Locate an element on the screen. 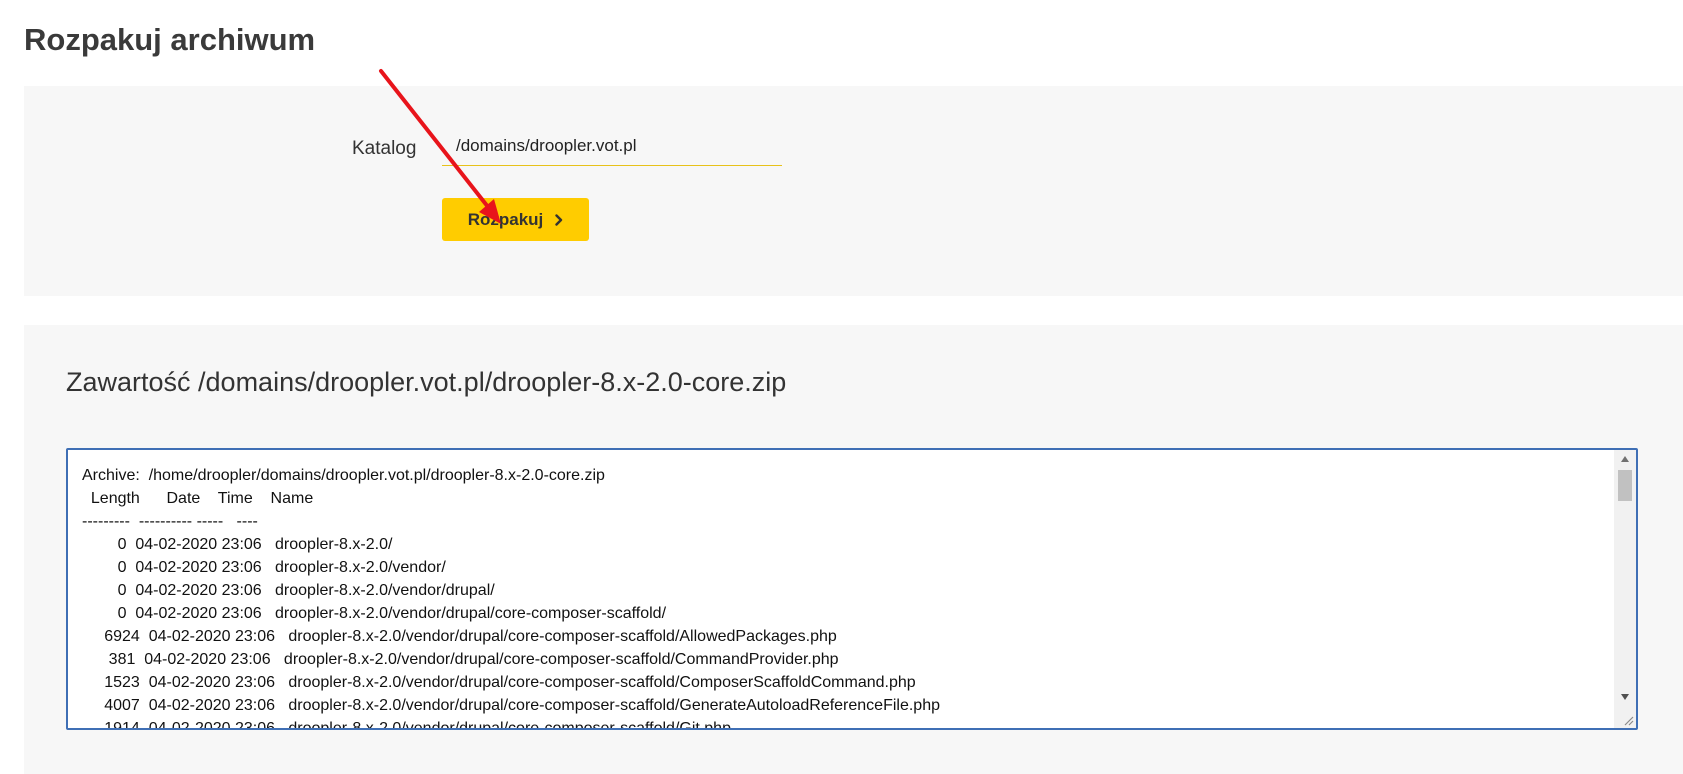  extract-button: Rozpakuj is located at coordinates (515, 219).